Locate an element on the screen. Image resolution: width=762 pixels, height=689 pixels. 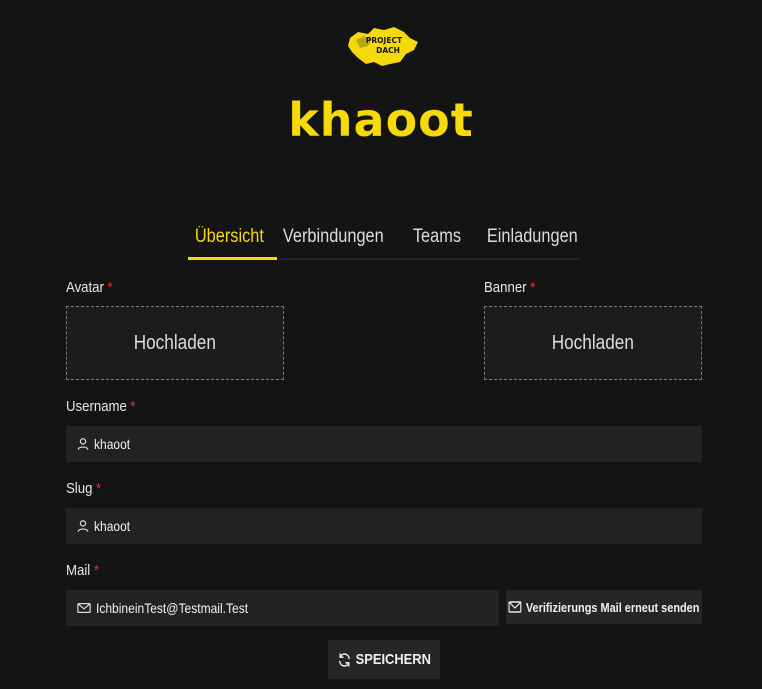
slug-label: Slug * is located at coordinates (83, 488).